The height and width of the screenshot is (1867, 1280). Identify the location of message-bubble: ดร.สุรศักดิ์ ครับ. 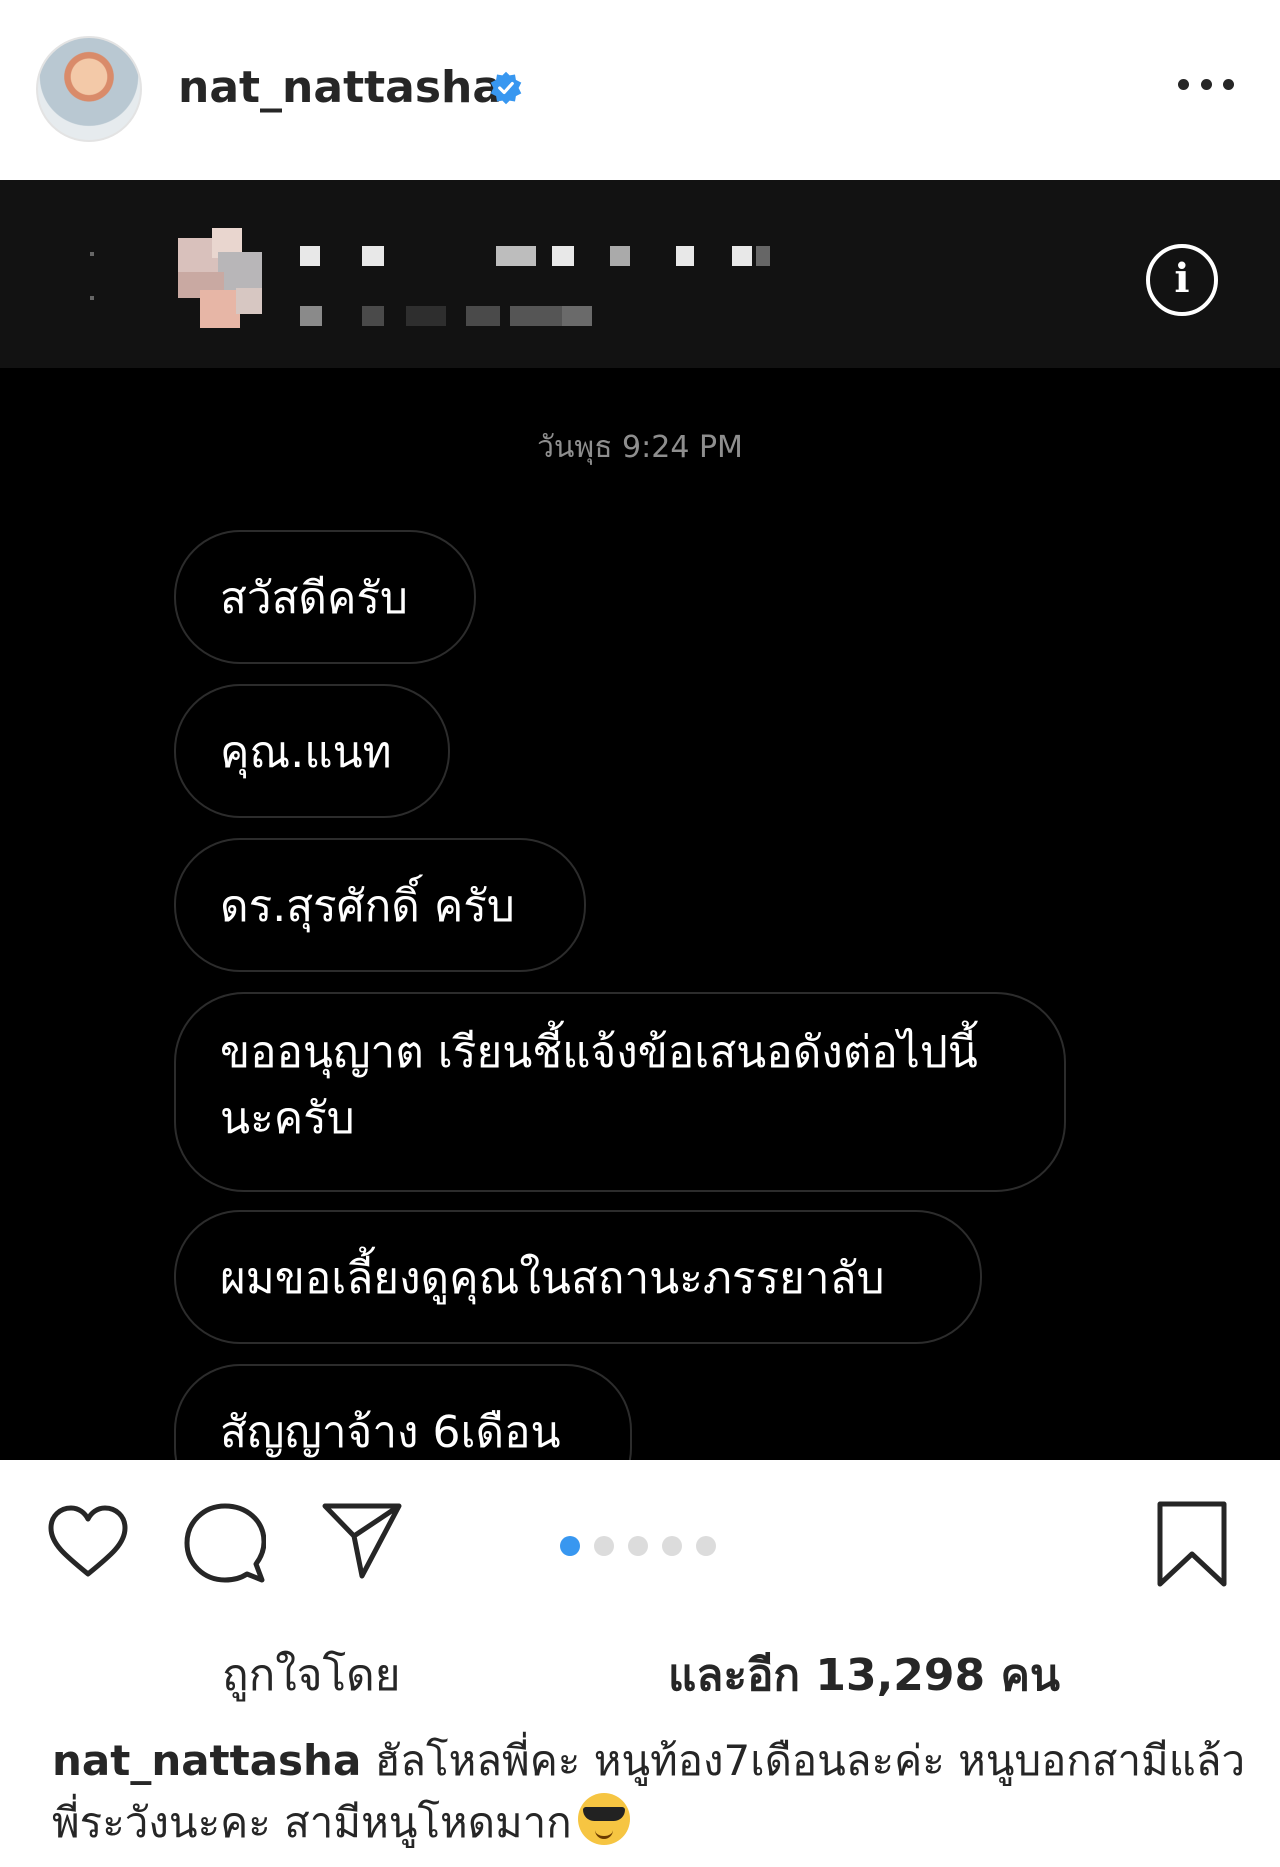
(380, 905).